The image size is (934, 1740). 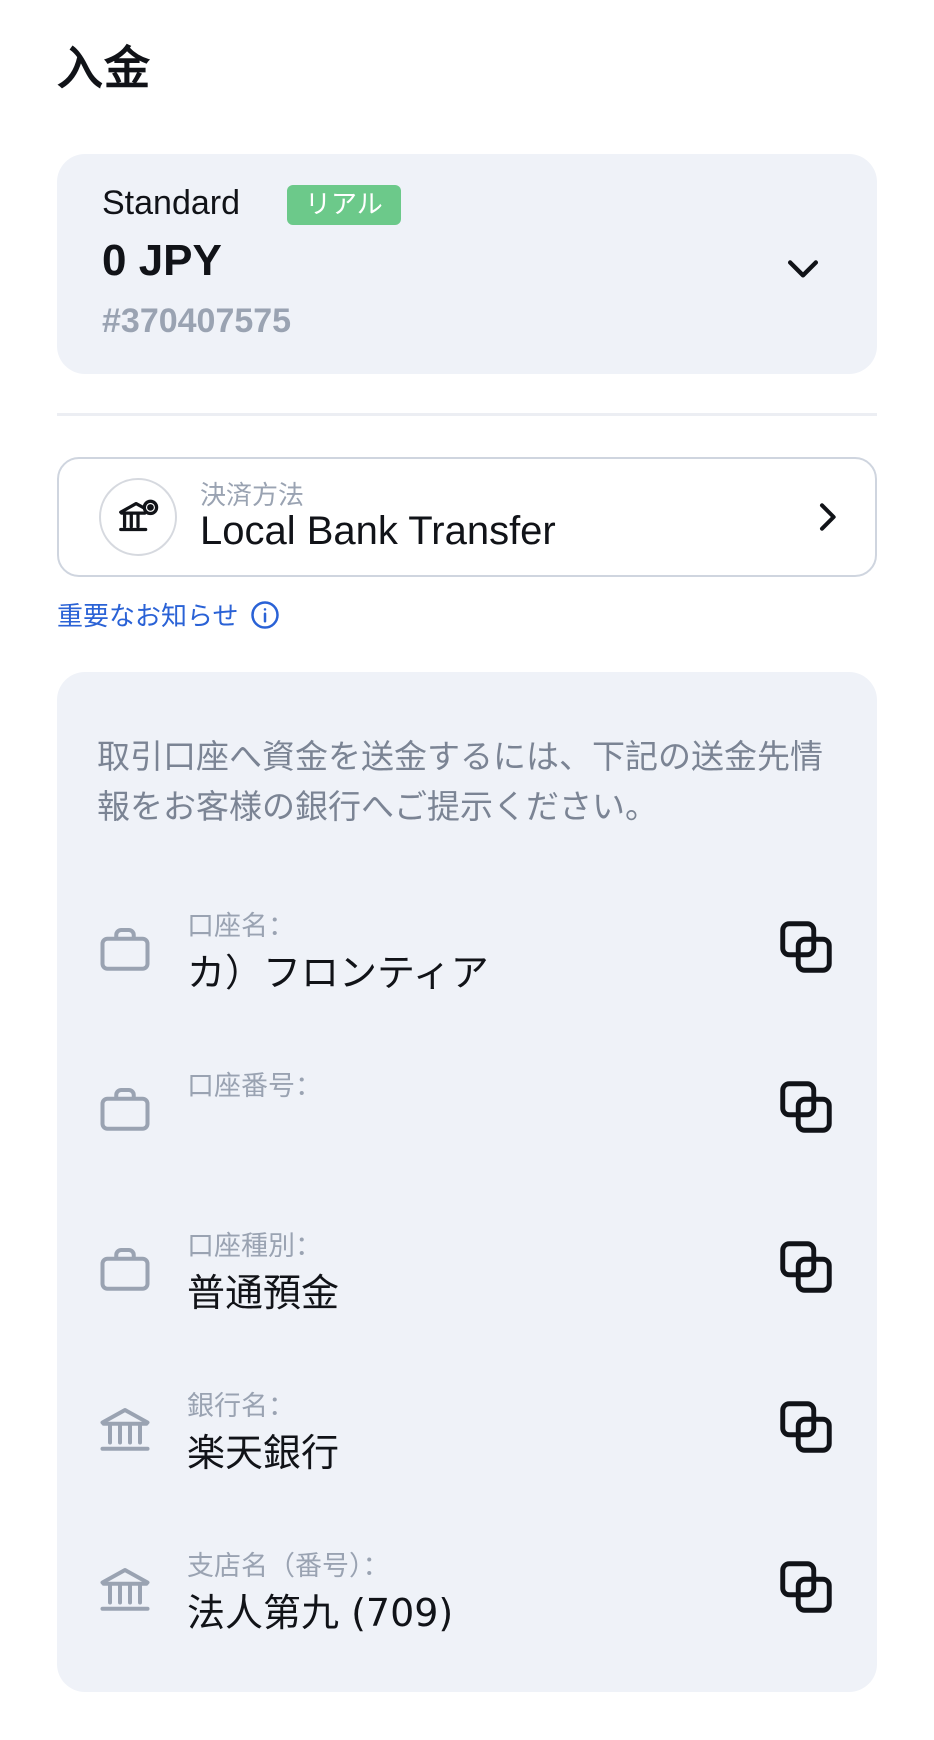 What do you see at coordinates (467, 1596) in the screenshot?
I see `detail-row-branch-name: 支店名（番号）： 法人第九 (709)` at bounding box center [467, 1596].